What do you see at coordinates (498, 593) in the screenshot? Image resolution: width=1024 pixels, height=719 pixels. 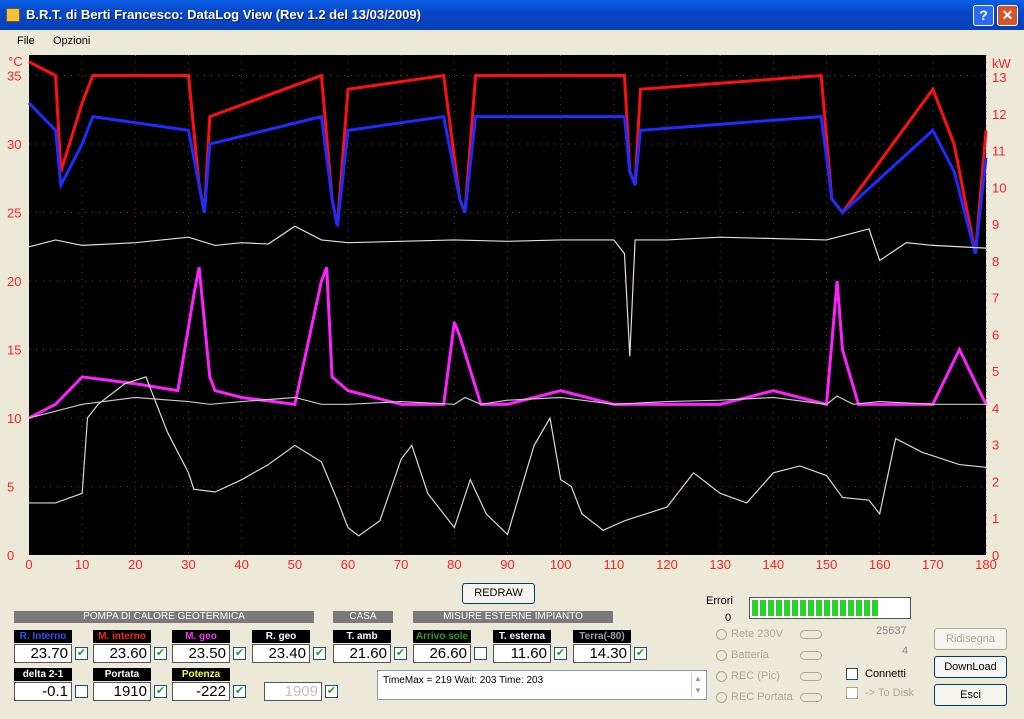 I see `redraw-button: REDRAW` at bounding box center [498, 593].